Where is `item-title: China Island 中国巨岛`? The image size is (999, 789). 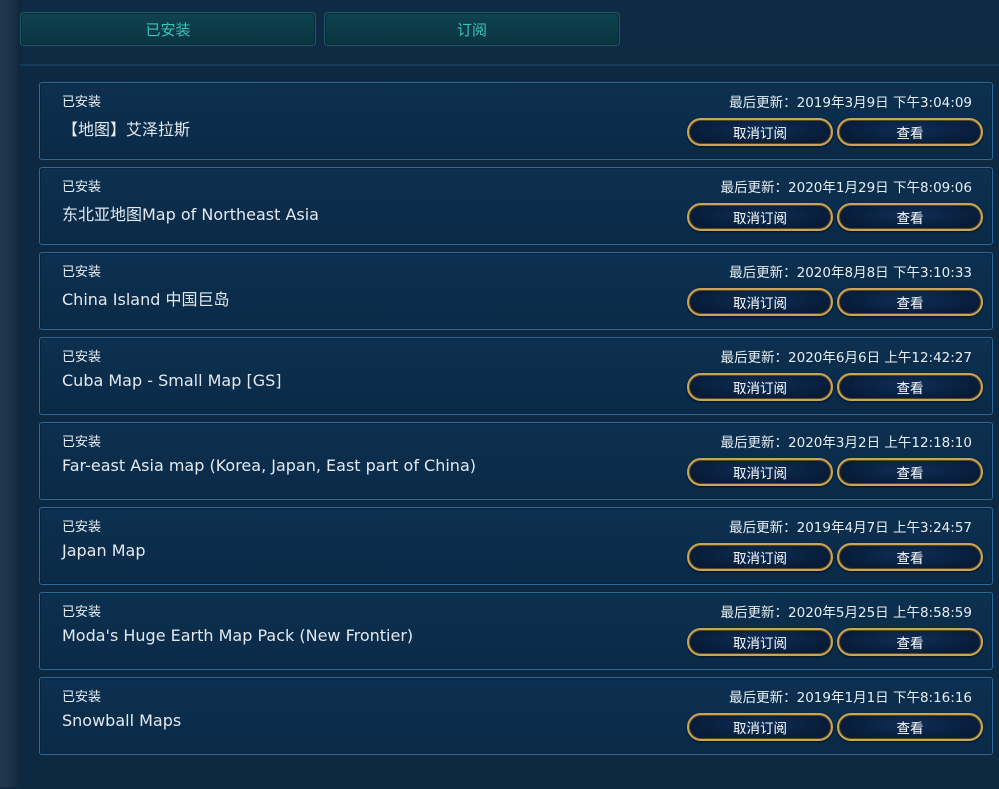
item-title: China Island 中国巨岛 is located at coordinates (146, 299).